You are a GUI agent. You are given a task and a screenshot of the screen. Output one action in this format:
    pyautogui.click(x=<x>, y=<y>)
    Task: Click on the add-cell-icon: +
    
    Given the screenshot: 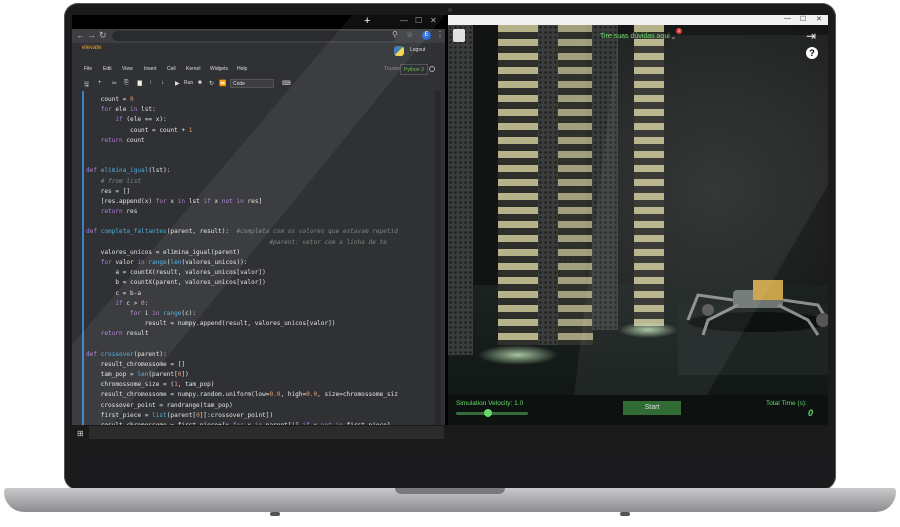 What is the action you would take?
    pyautogui.click(x=100, y=83)
    